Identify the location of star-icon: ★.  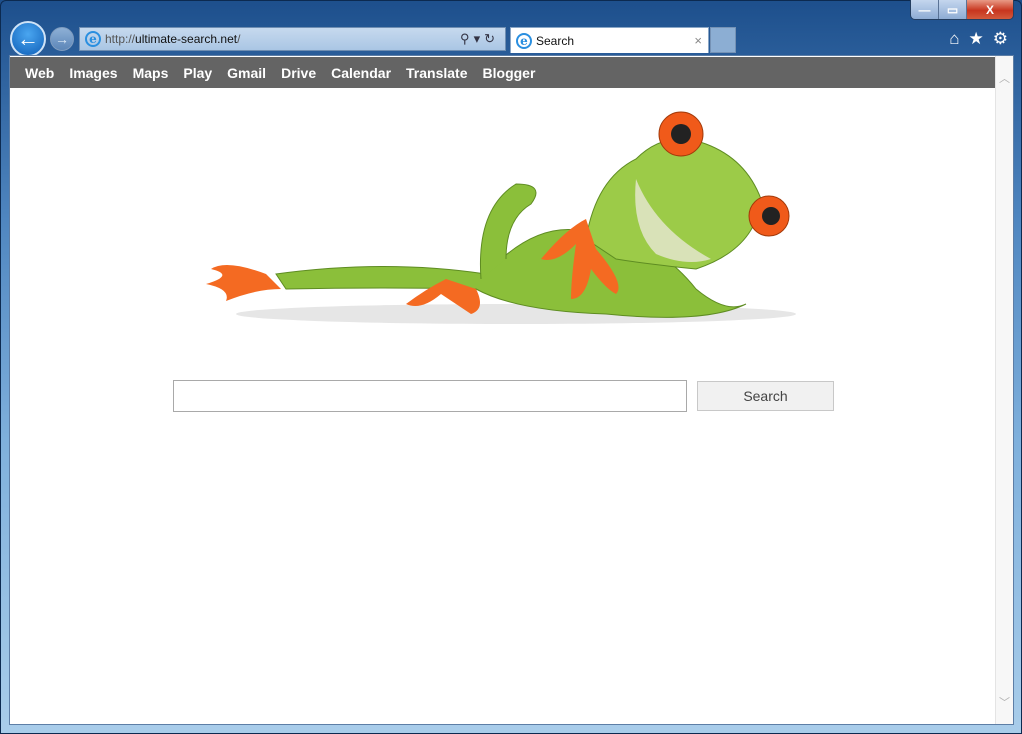
(976, 39).